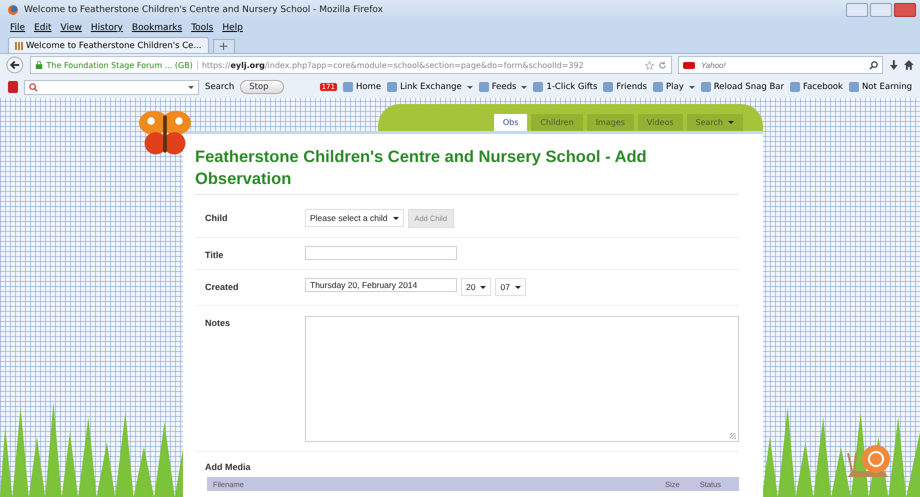  I want to click on toolbar-menu: Link Exchange, so click(431, 87).